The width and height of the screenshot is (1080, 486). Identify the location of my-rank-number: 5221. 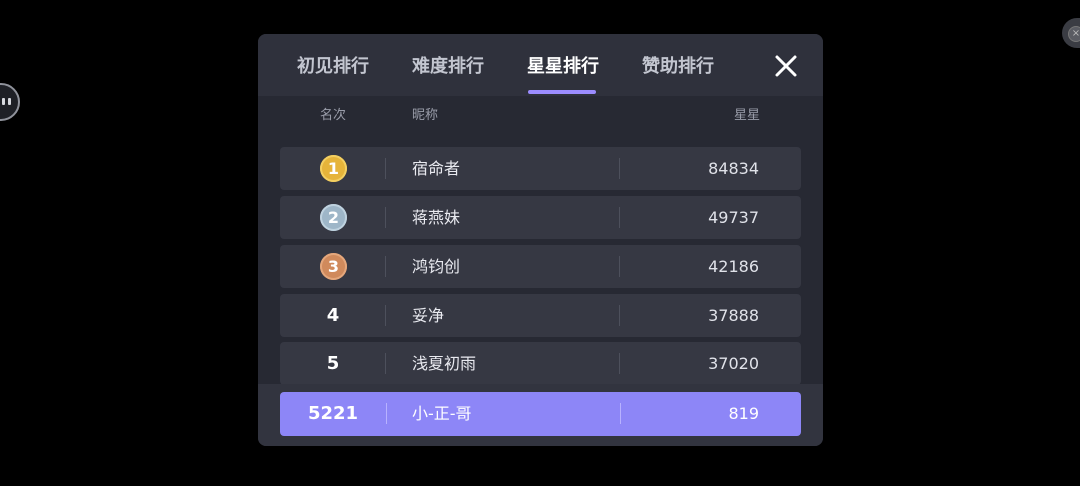
(333, 413).